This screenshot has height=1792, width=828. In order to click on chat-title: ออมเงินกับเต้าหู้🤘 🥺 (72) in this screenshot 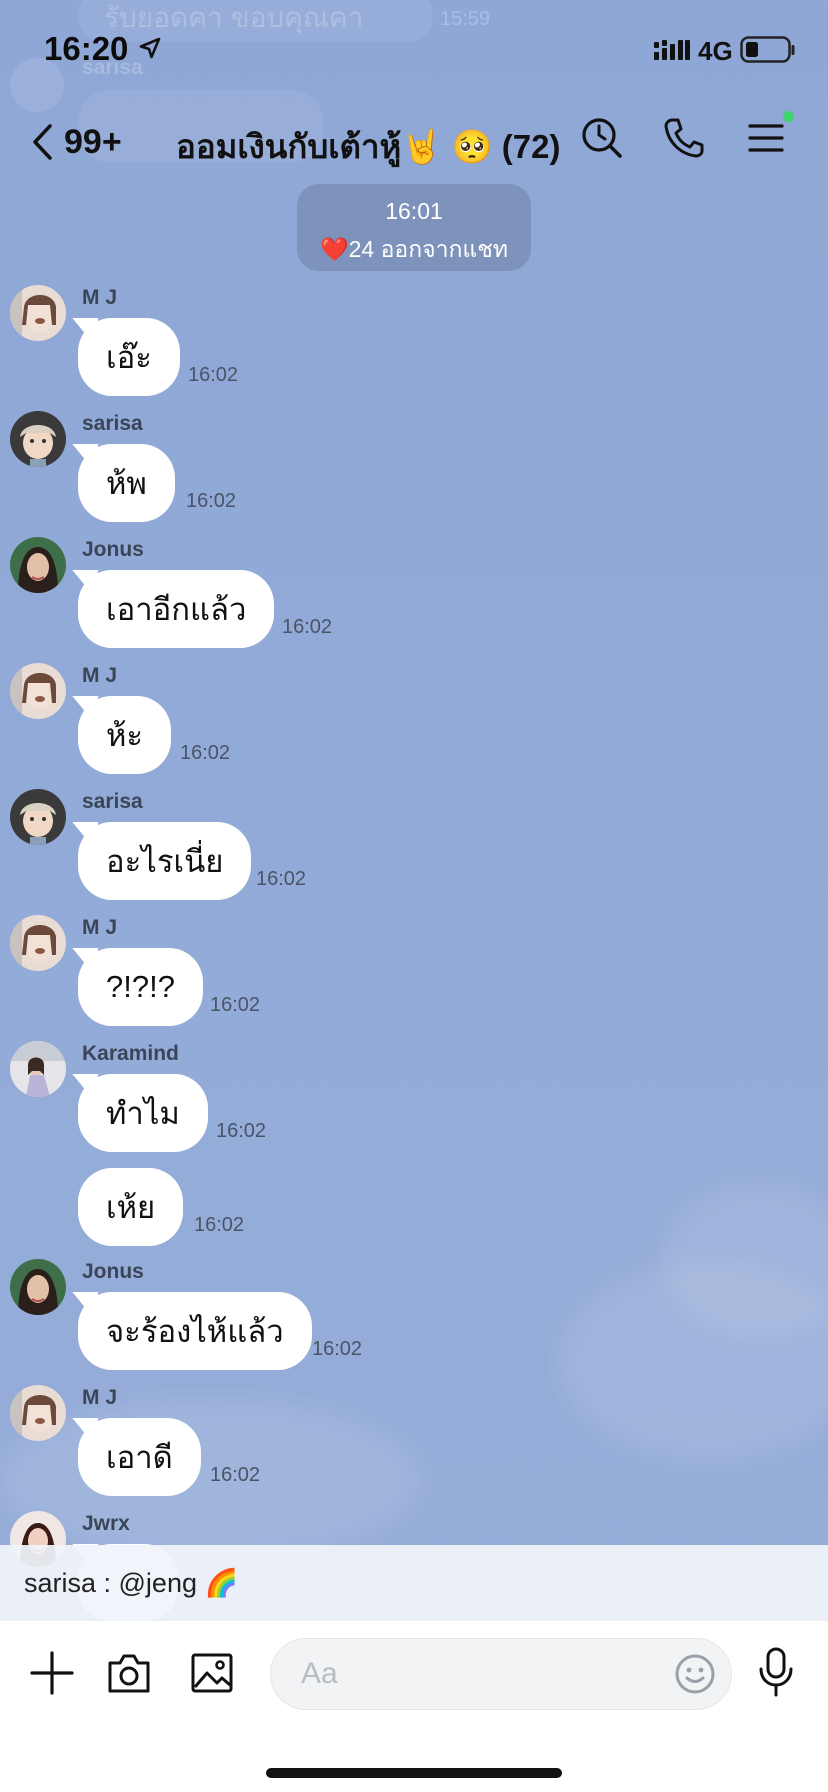, I will do `click(368, 146)`.